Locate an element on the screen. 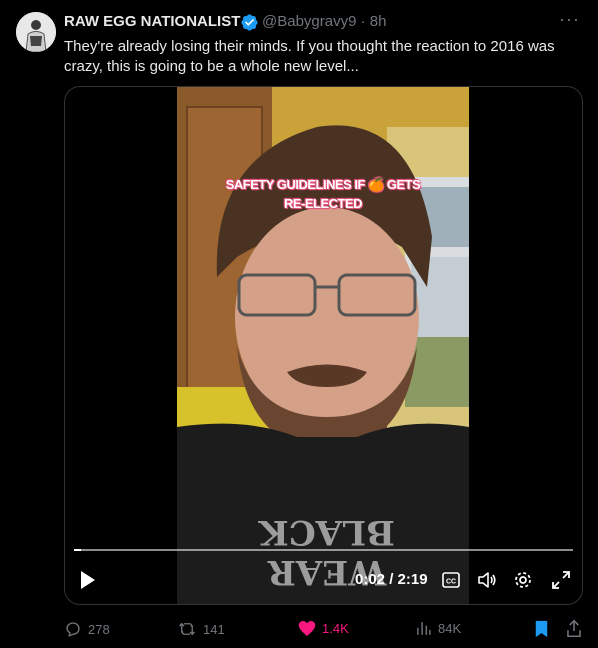 The height and width of the screenshot is (648, 598). fullscreen-icon is located at coordinates (561, 580).